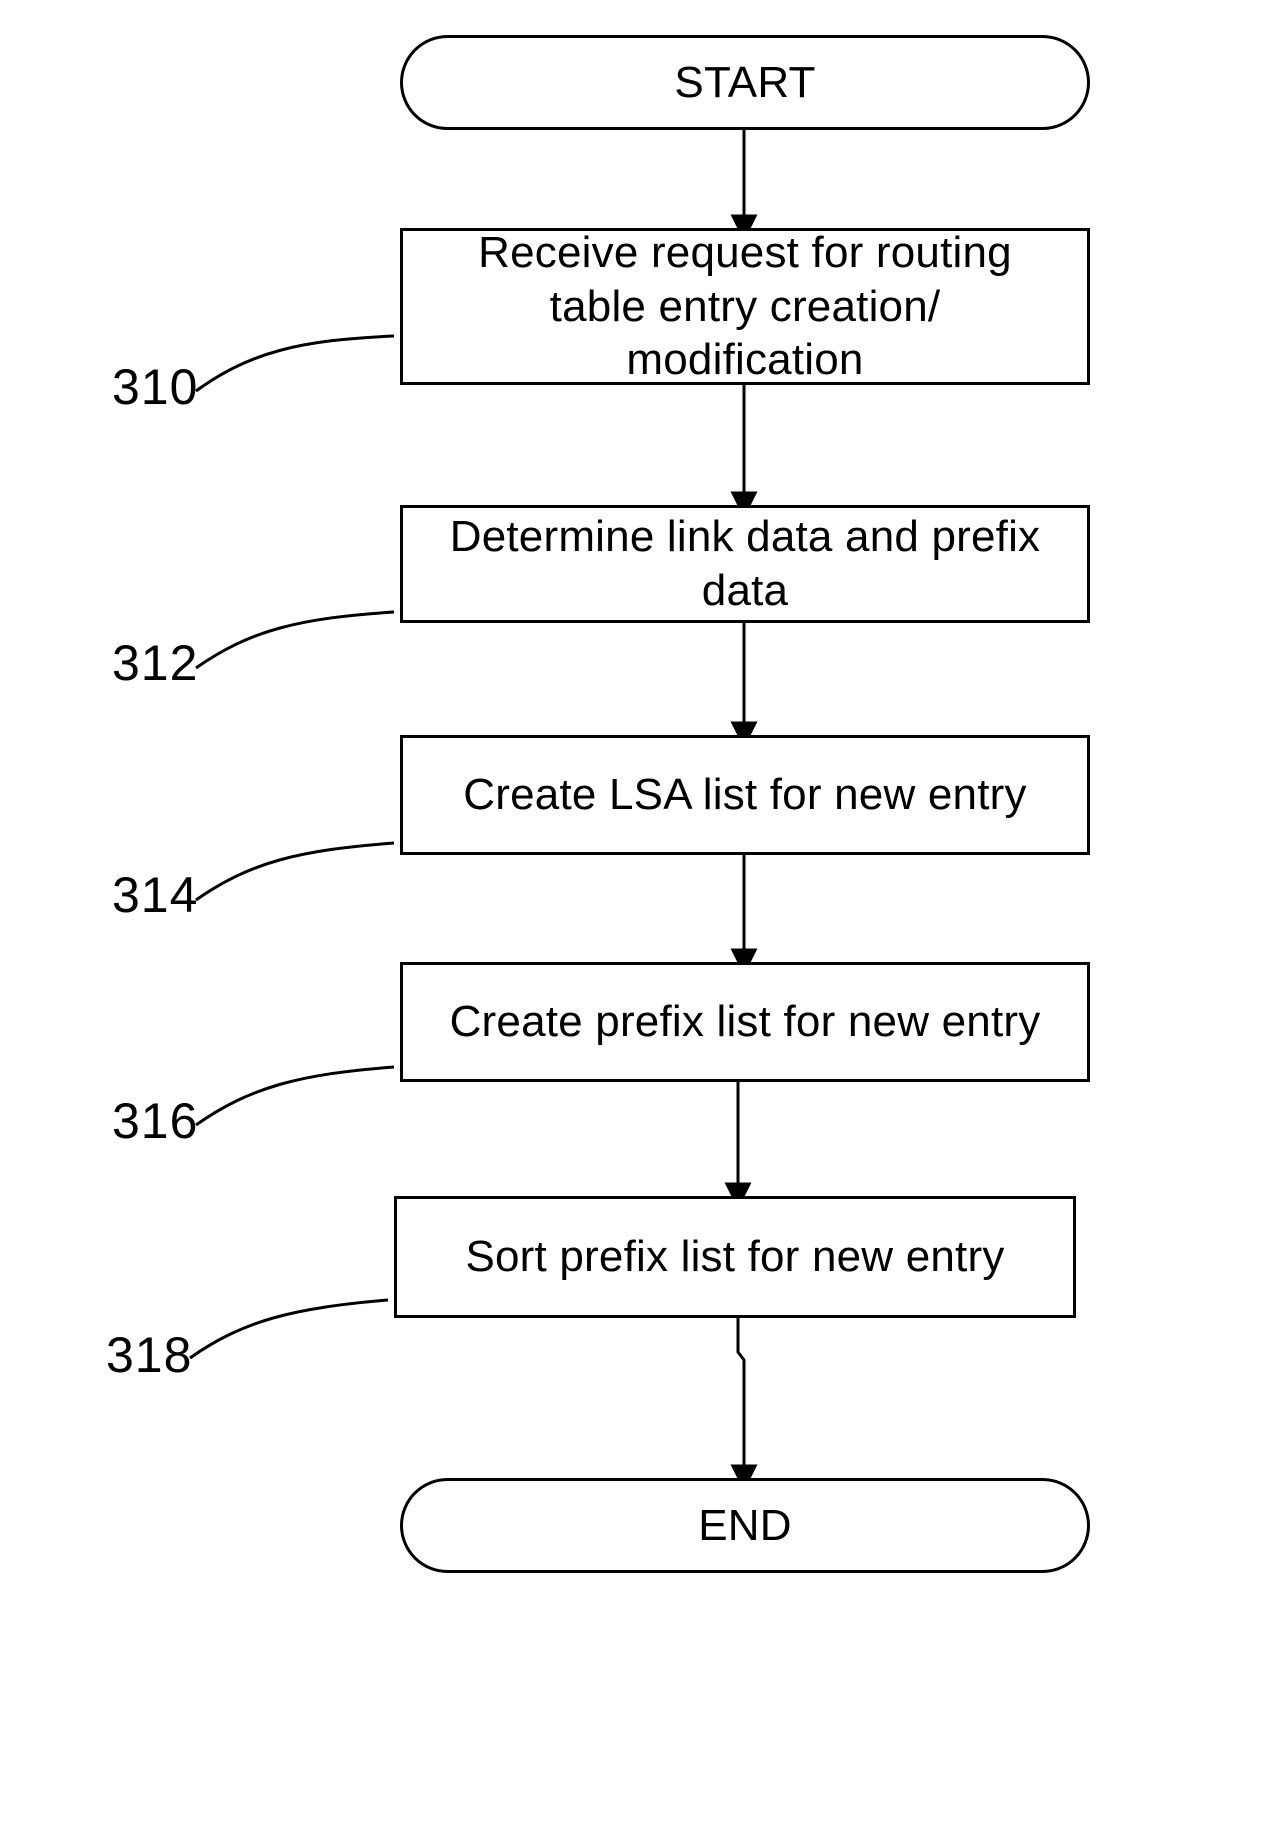  I want to click on flow-node-316-label: Create prefix list for new entry, so click(745, 1022).